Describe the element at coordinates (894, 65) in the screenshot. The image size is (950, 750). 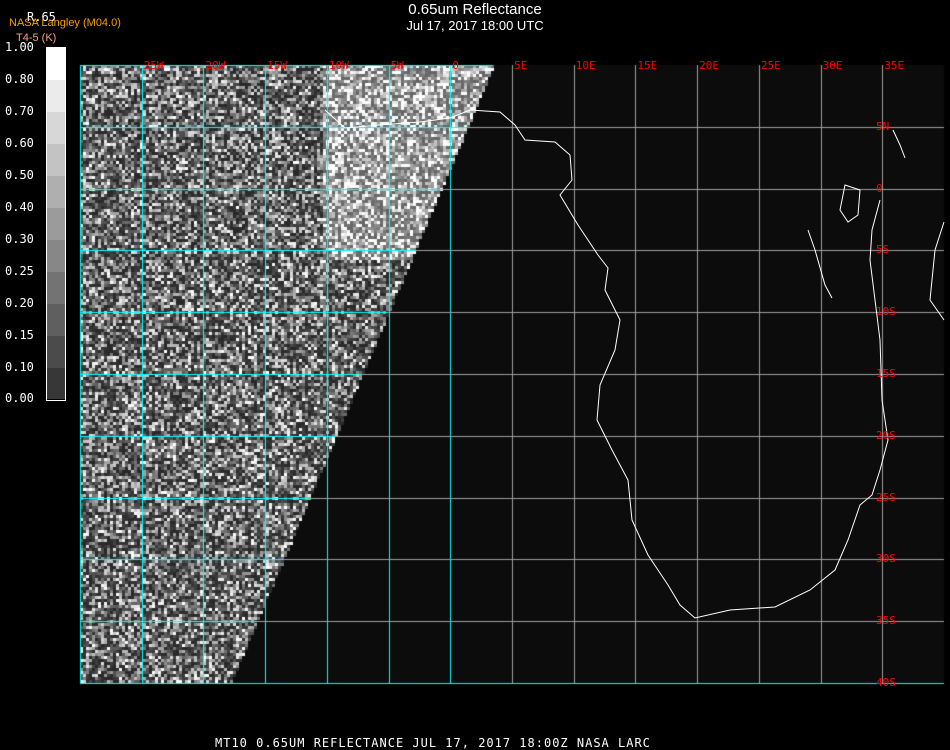
I see `lon-label: 35E` at that location.